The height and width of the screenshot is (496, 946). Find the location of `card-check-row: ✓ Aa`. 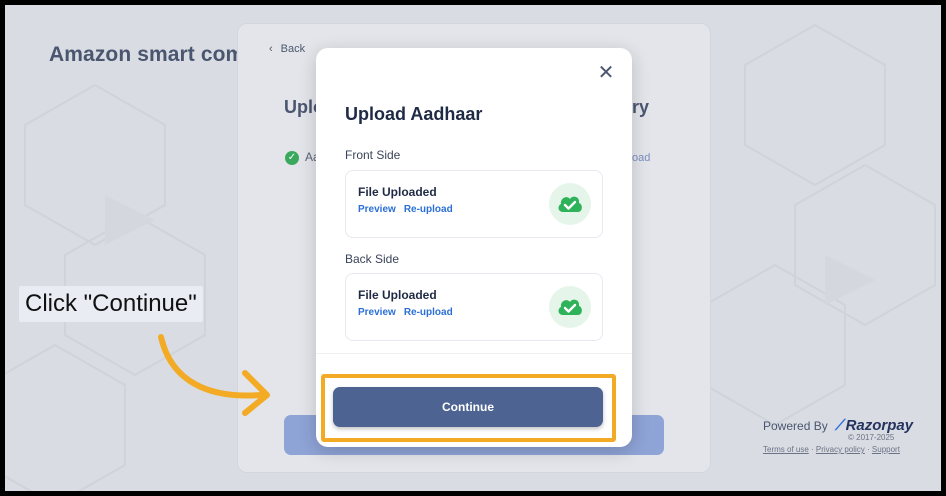

card-check-row: ✓ Aa is located at coordinates (302, 157).